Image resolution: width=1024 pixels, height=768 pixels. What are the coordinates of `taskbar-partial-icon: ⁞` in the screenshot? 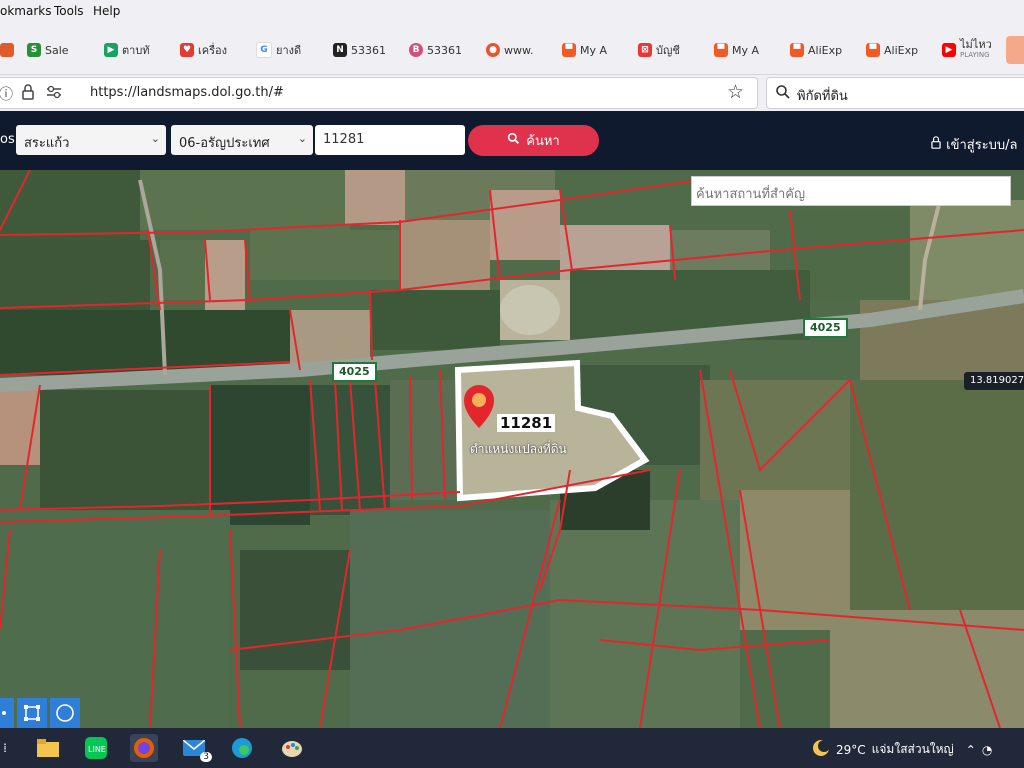 It's located at (5, 748).